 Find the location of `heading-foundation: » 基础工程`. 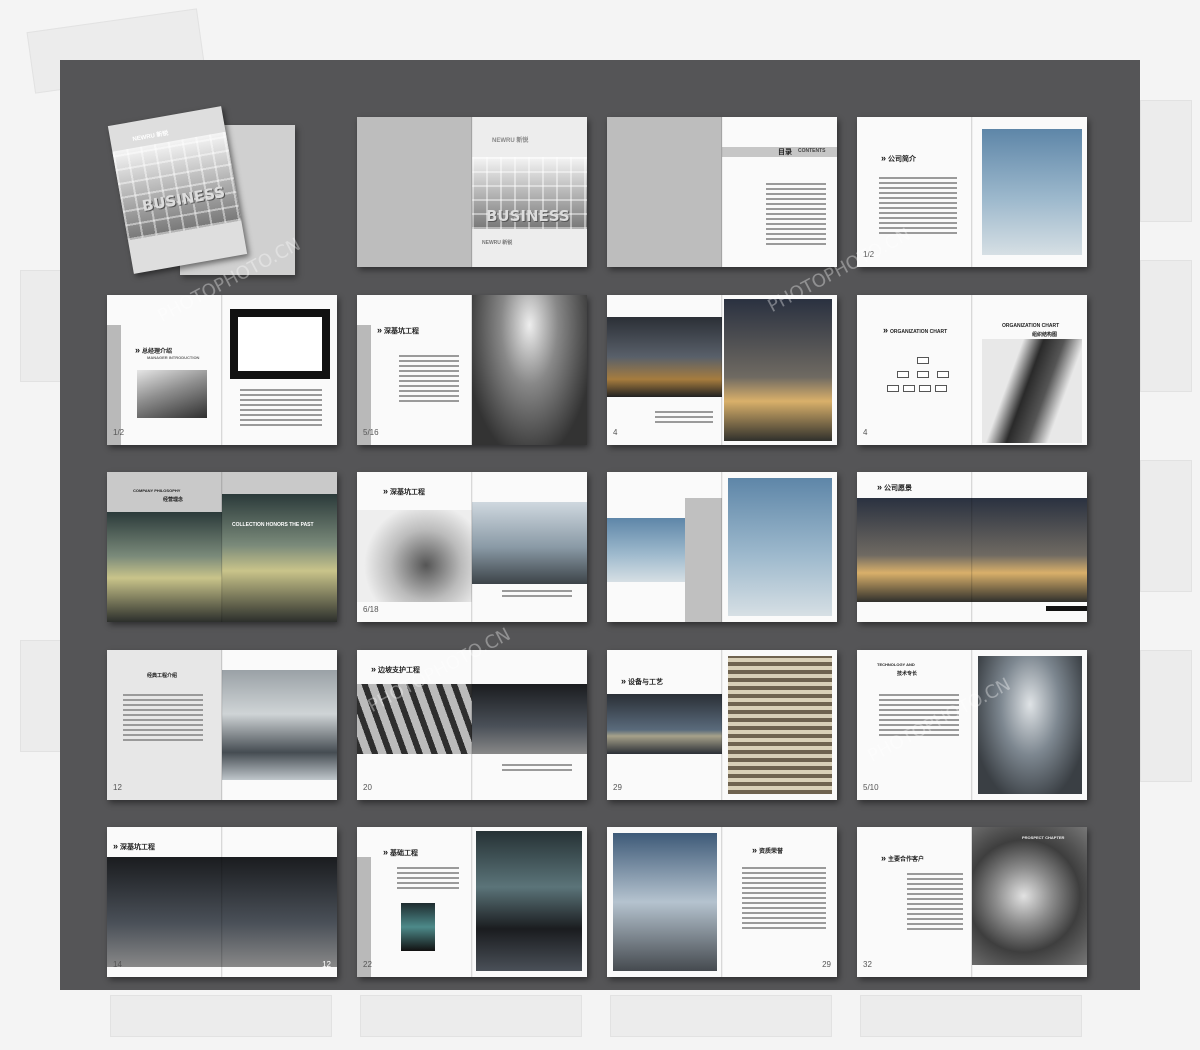

heading-foundation: » 基础工程 is located at coordinates (400, 852).